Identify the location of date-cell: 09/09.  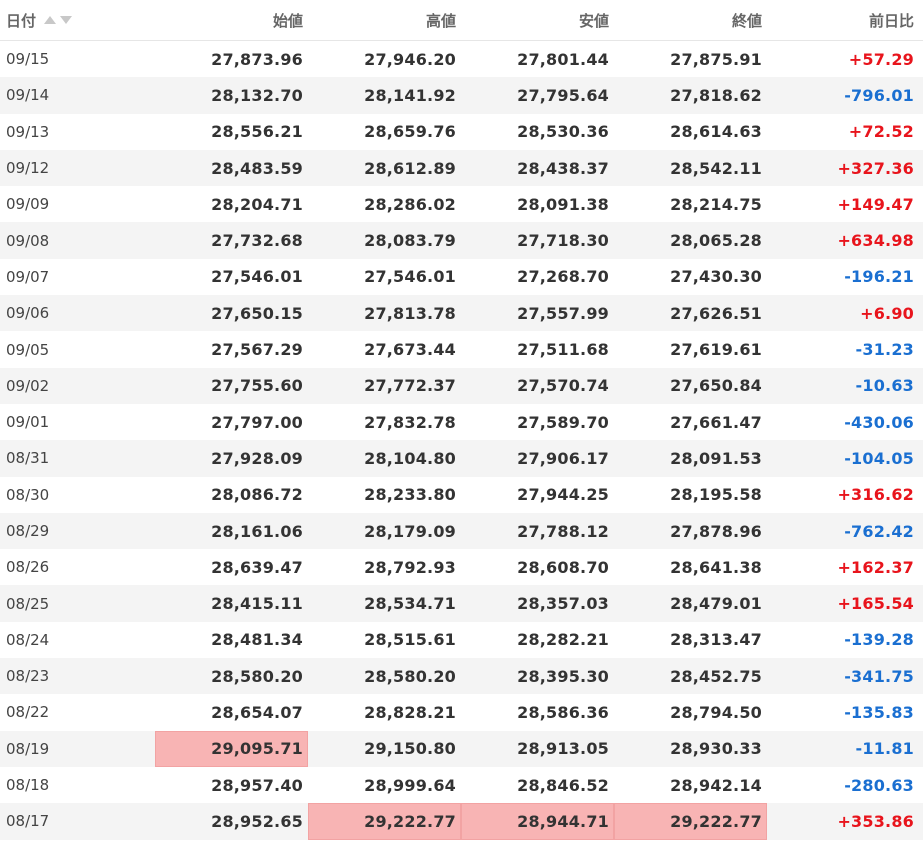
(77, 204).